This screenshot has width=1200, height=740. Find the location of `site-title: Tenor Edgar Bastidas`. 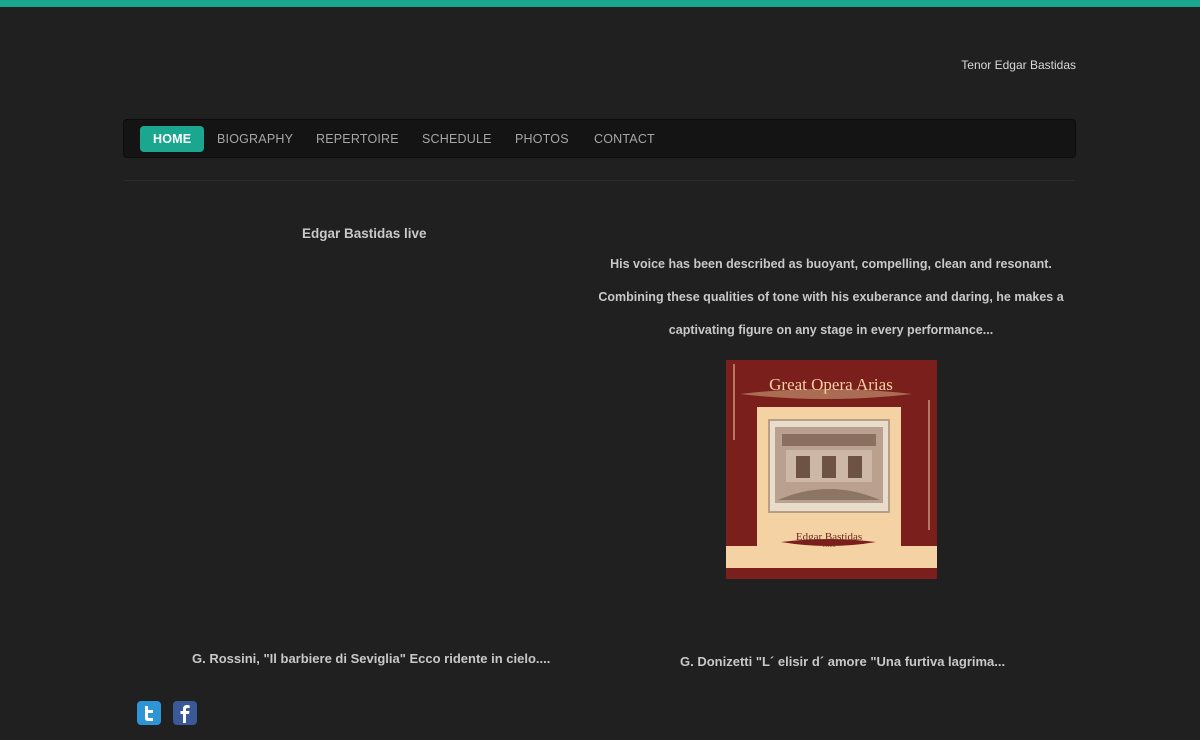

site-title: Tenor Edgar Bastidas is located at coordinates (1018, 65).